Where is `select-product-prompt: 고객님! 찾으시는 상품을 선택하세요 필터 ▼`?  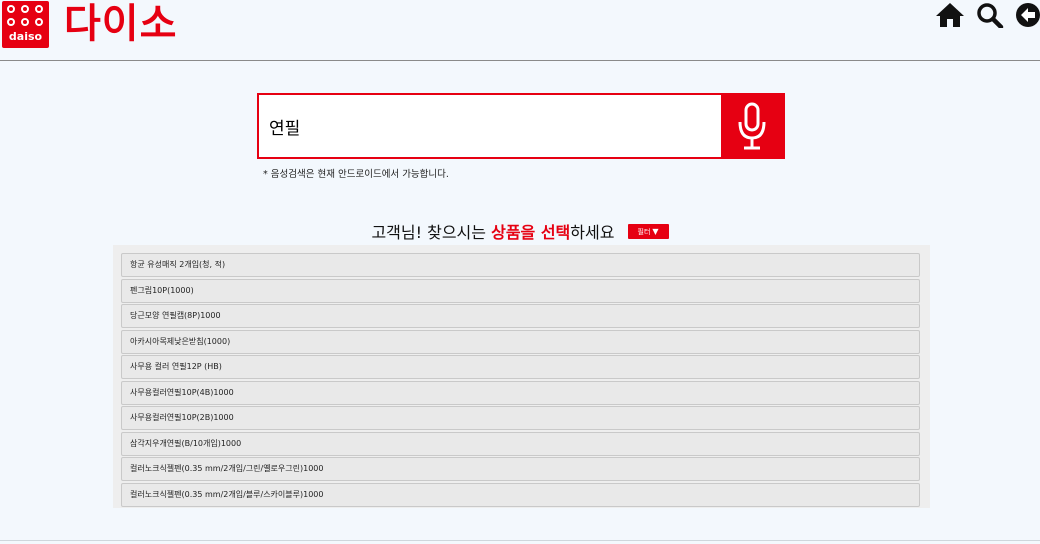
select-product-prompt: 고객님! 찾으시는 상품을 선택하세요 필터 ▼ is located at coordinates (520, 233).